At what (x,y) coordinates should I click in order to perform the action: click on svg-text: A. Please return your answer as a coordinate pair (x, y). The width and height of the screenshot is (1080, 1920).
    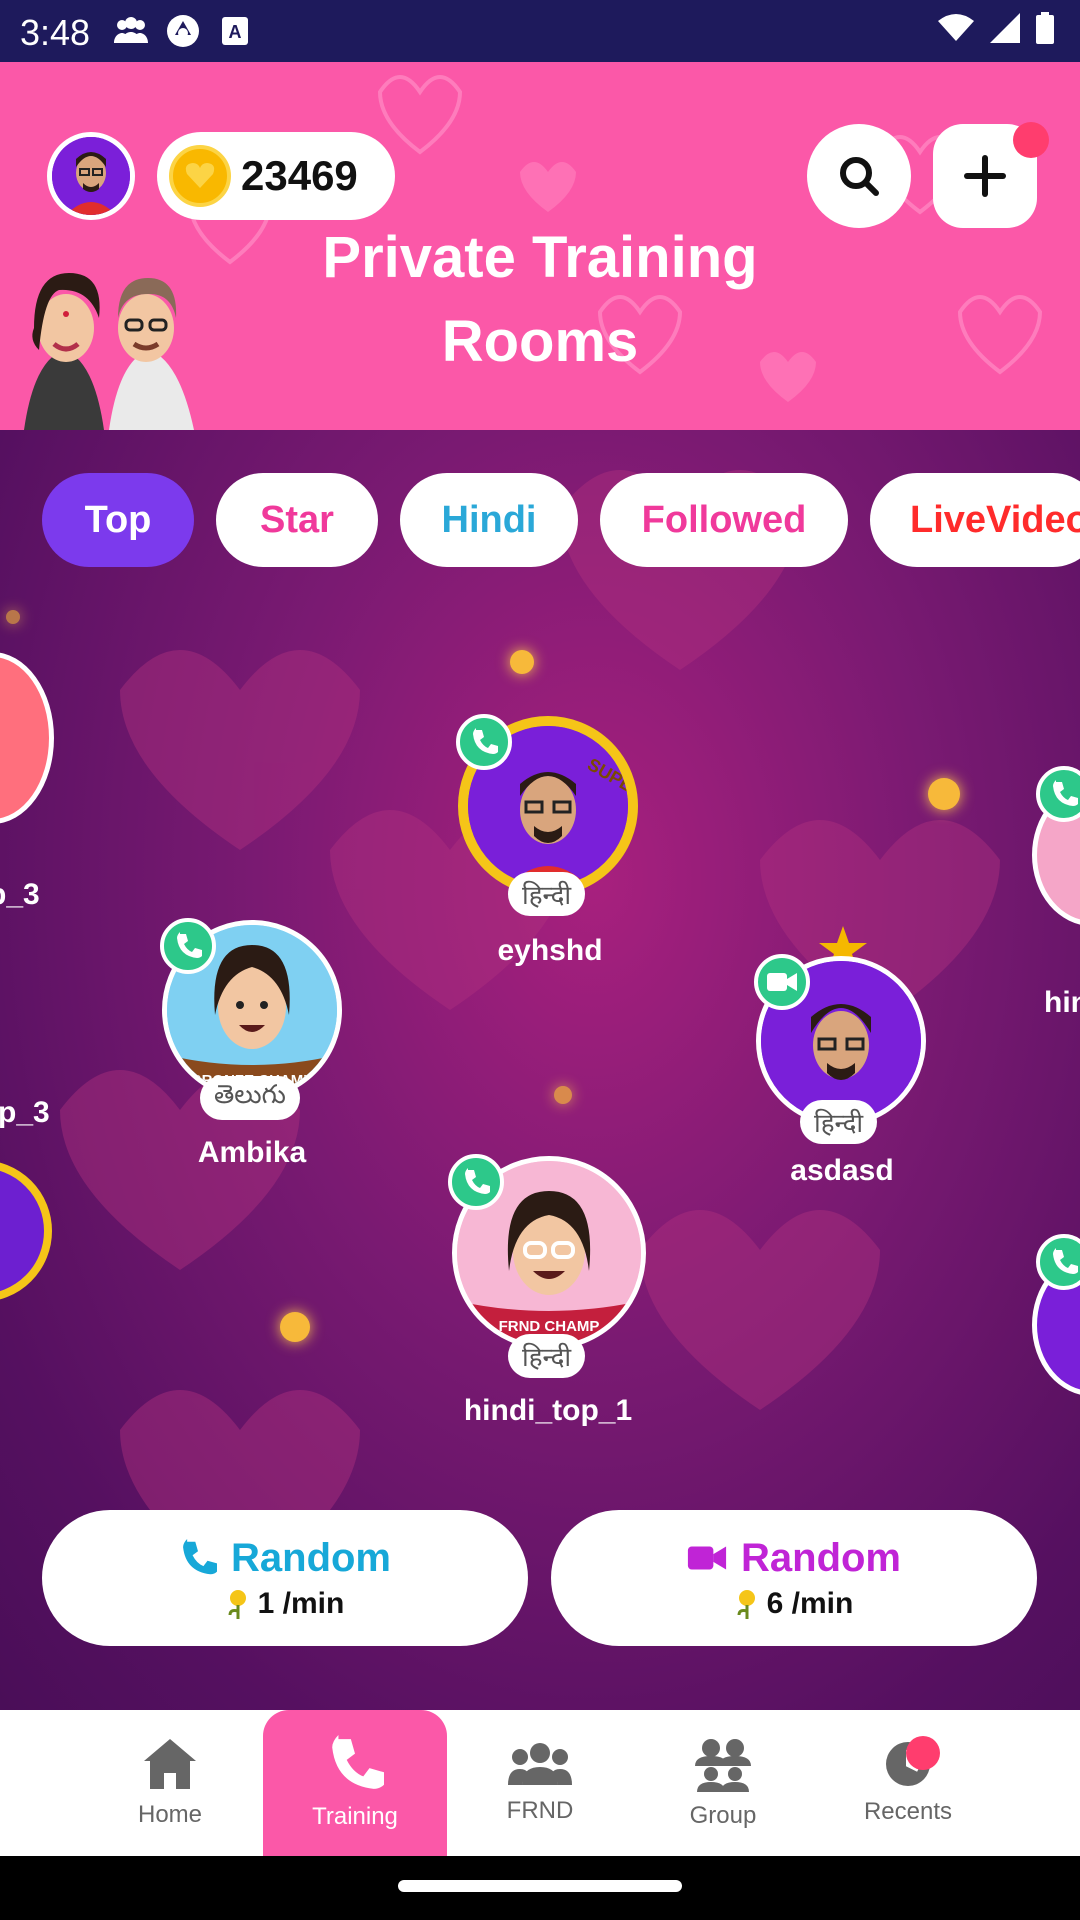
    Looking at the image, I should click on (235, 32).